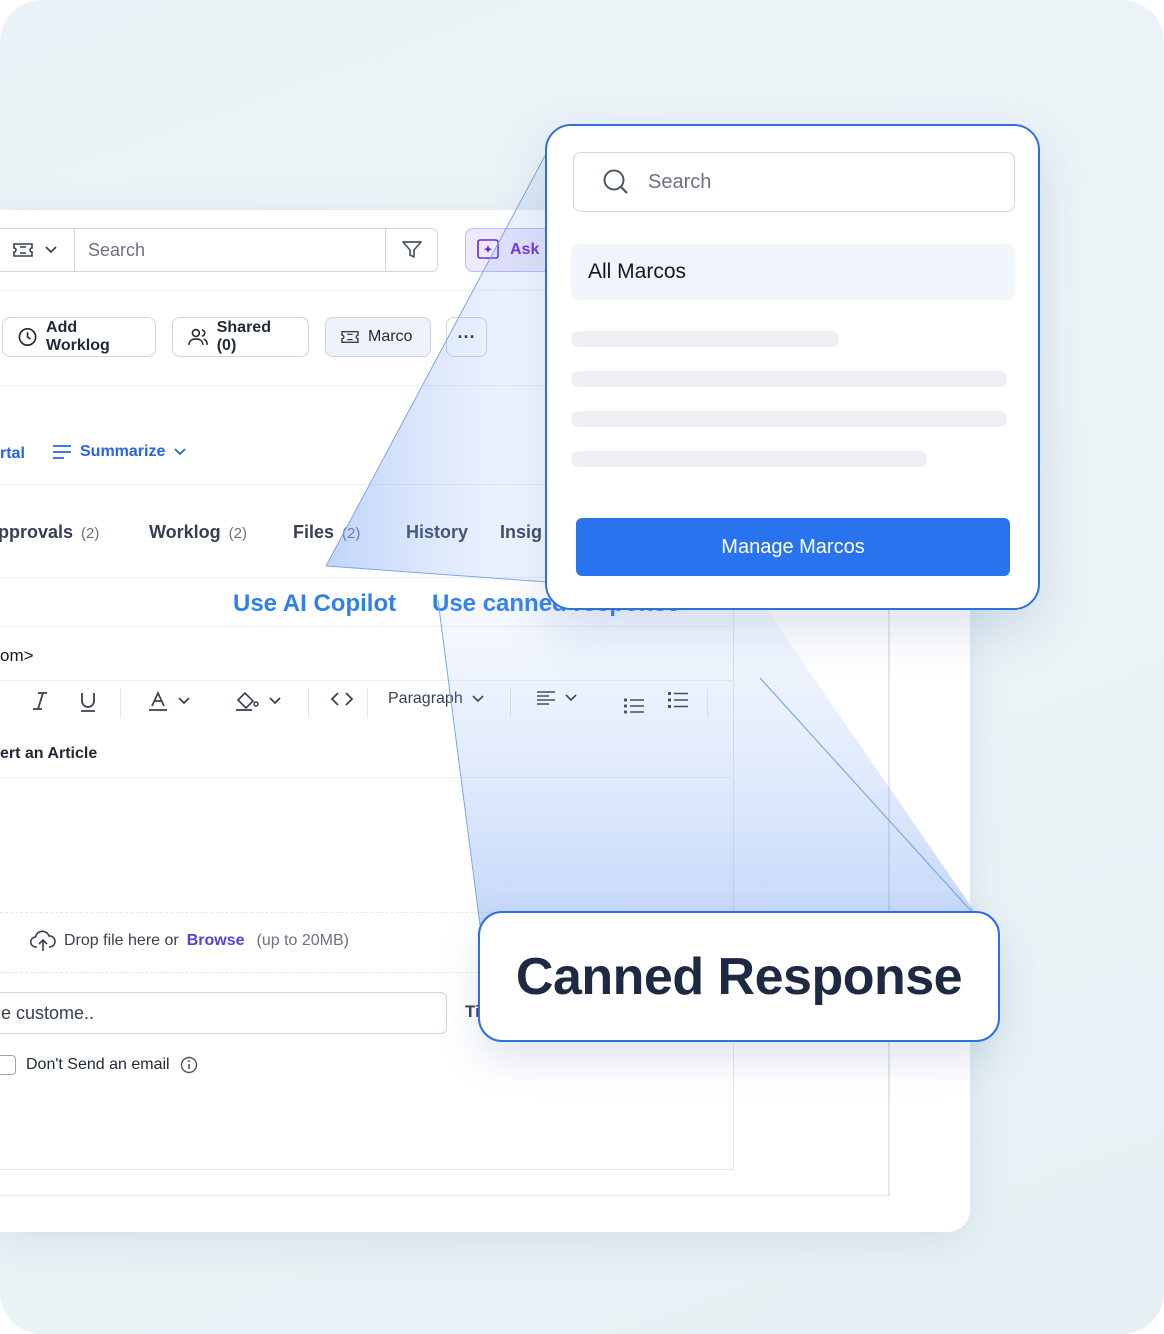 The image size is (1164, 1334). What do you see at coordinates (216, 941) in the screenshot?
I see `browse-link: Browse` at bounding box center [216, 941].